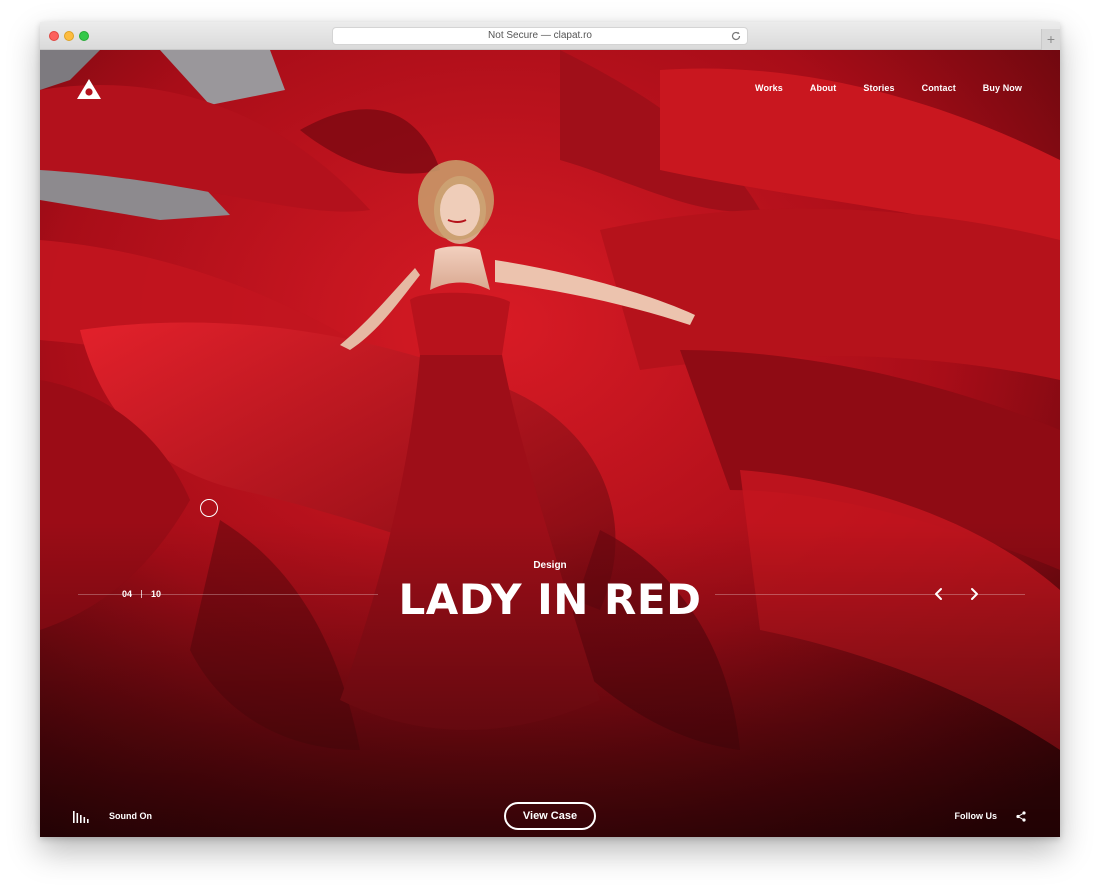  Describe the element at coordinates (1002, 88) in the screenshot. I see `nav-buy-now: Buy Now` at that location.